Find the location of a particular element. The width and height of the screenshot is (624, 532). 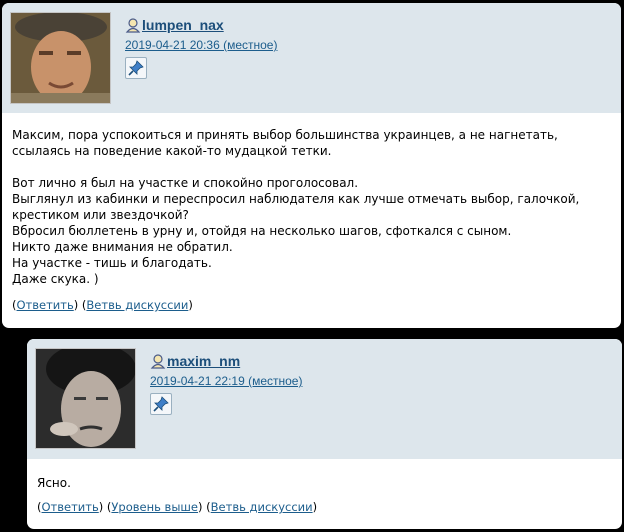

comment-date-link: 2019-04-21 20:36 (местное) is located at coordinates (201, 45).